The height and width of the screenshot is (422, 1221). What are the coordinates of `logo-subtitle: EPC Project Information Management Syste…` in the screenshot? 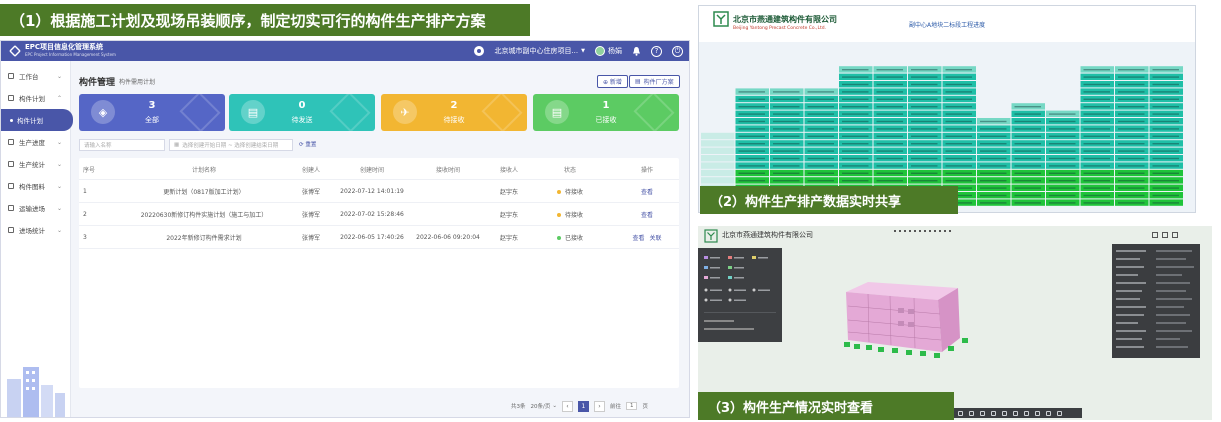 It's located at (70, 54).